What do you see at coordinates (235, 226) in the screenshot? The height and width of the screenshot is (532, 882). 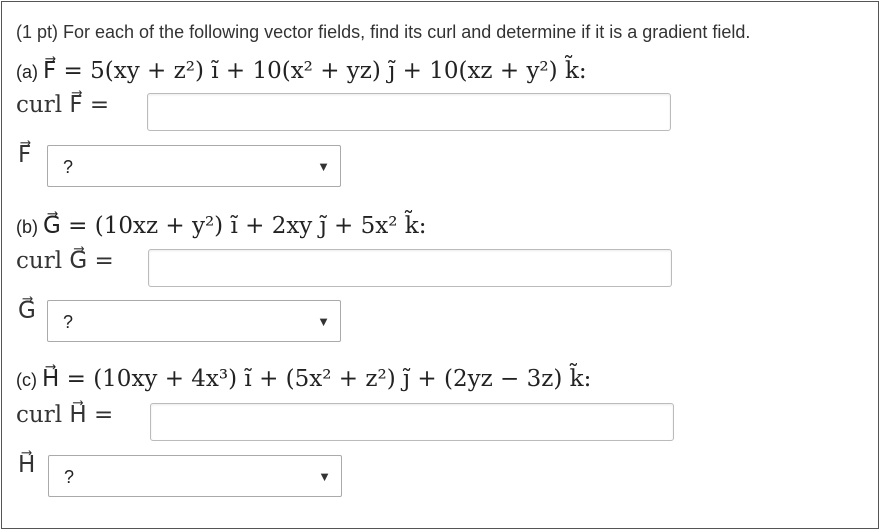 I see `part-b-field: G⃗ = (10xz + y²) ĩ + 2xy j̃ + 5x² k̃:` at bounding box center [235, 226].